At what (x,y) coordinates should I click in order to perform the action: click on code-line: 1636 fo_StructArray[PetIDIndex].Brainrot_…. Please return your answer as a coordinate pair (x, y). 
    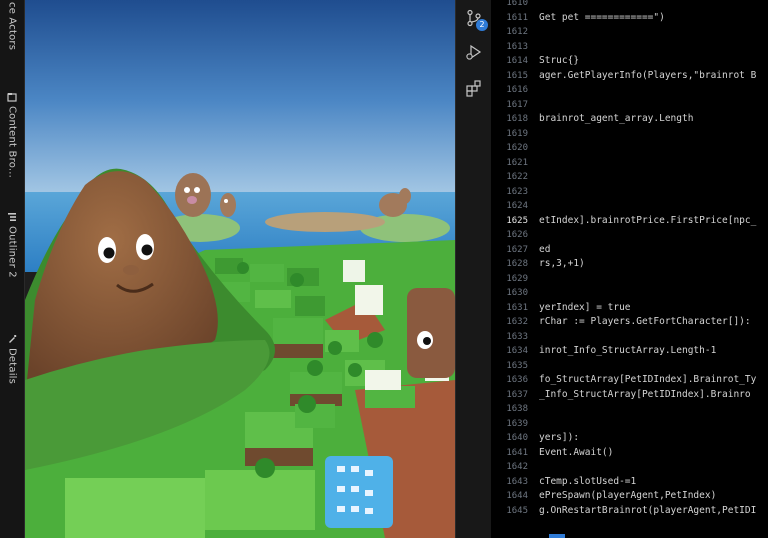
    Looking at the image, I should click on (629, 380).